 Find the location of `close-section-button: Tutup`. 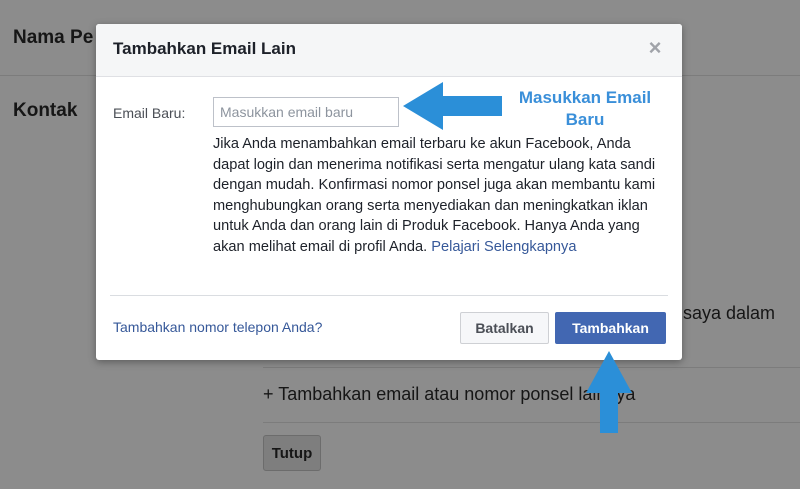

close-section-button: Tutup is located at coordinates (292, 453).